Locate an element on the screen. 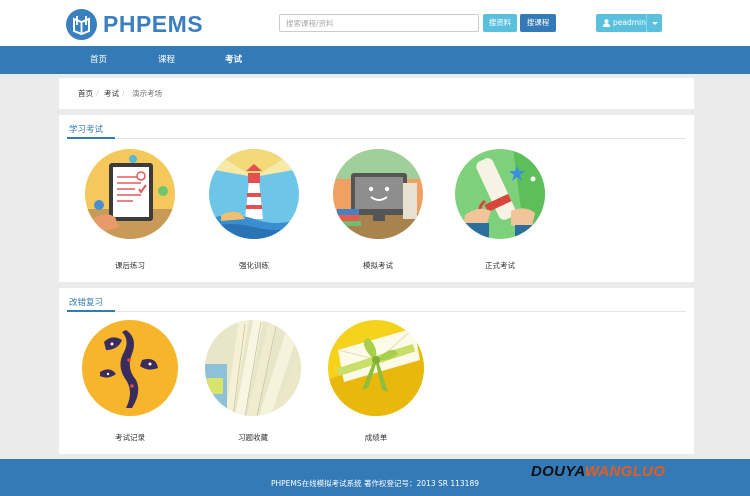  site-logo: PHPEMS is located at coordinates (134, 24).